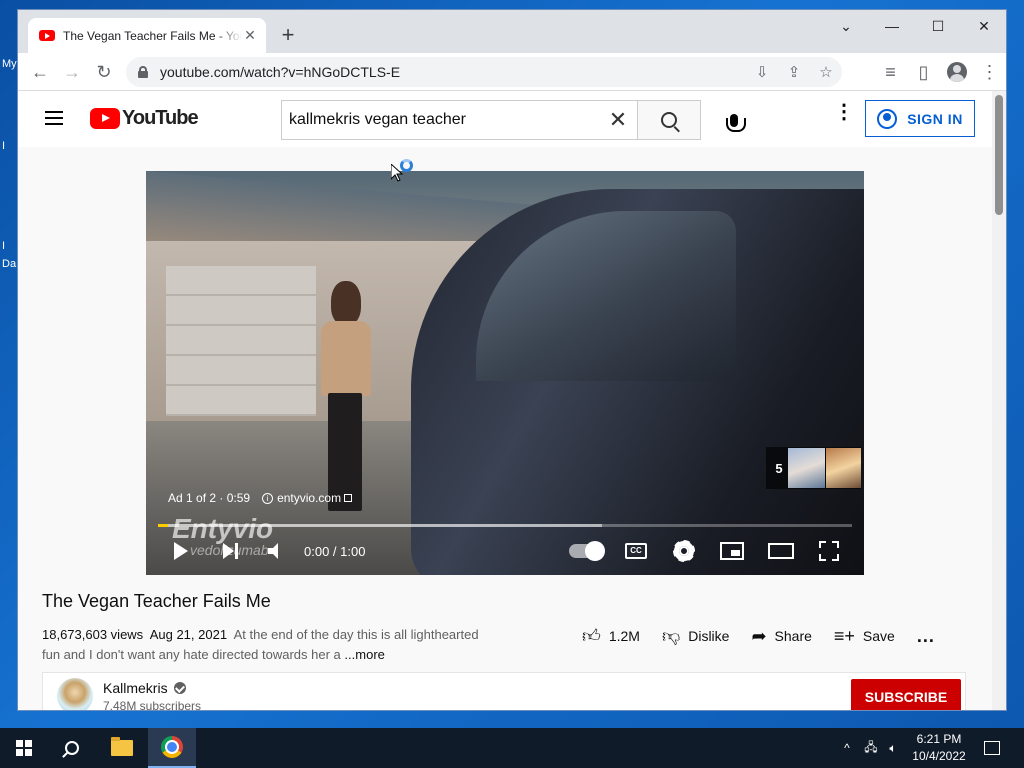  I want to click on clock-date: 10/4/2022, so click(939, 756).